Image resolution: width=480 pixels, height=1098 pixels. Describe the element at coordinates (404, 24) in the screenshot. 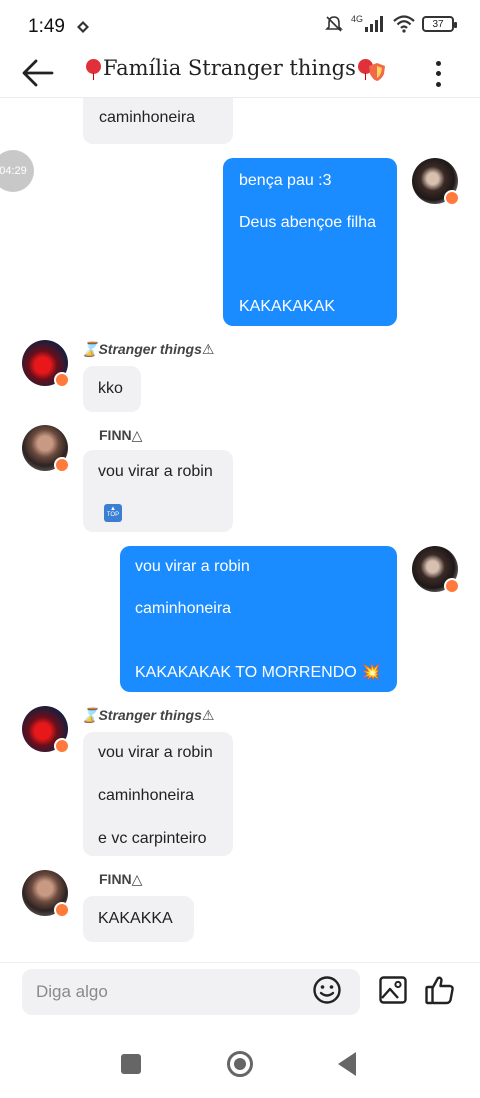

I see `wifi-icon` at that location.